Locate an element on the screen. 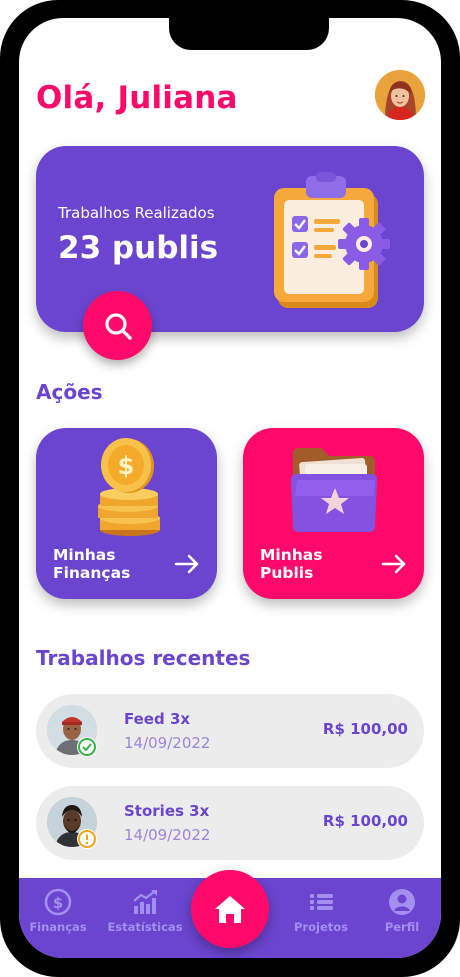 The width and height of the screenshot is (460, 977). device-notch is located at coordinates (249, 34).